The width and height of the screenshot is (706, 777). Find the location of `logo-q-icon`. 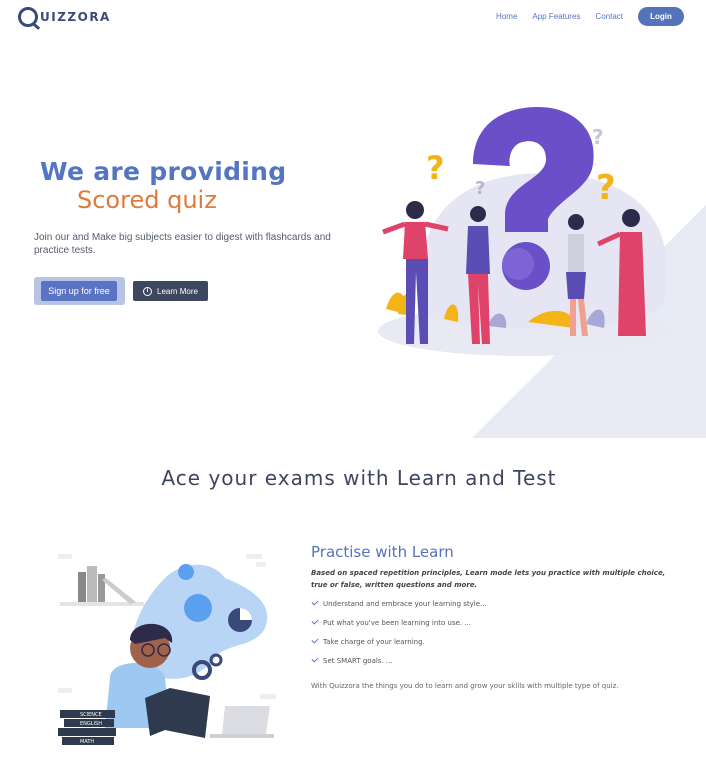

logo-q-icon is located at coordinates (28, 17).